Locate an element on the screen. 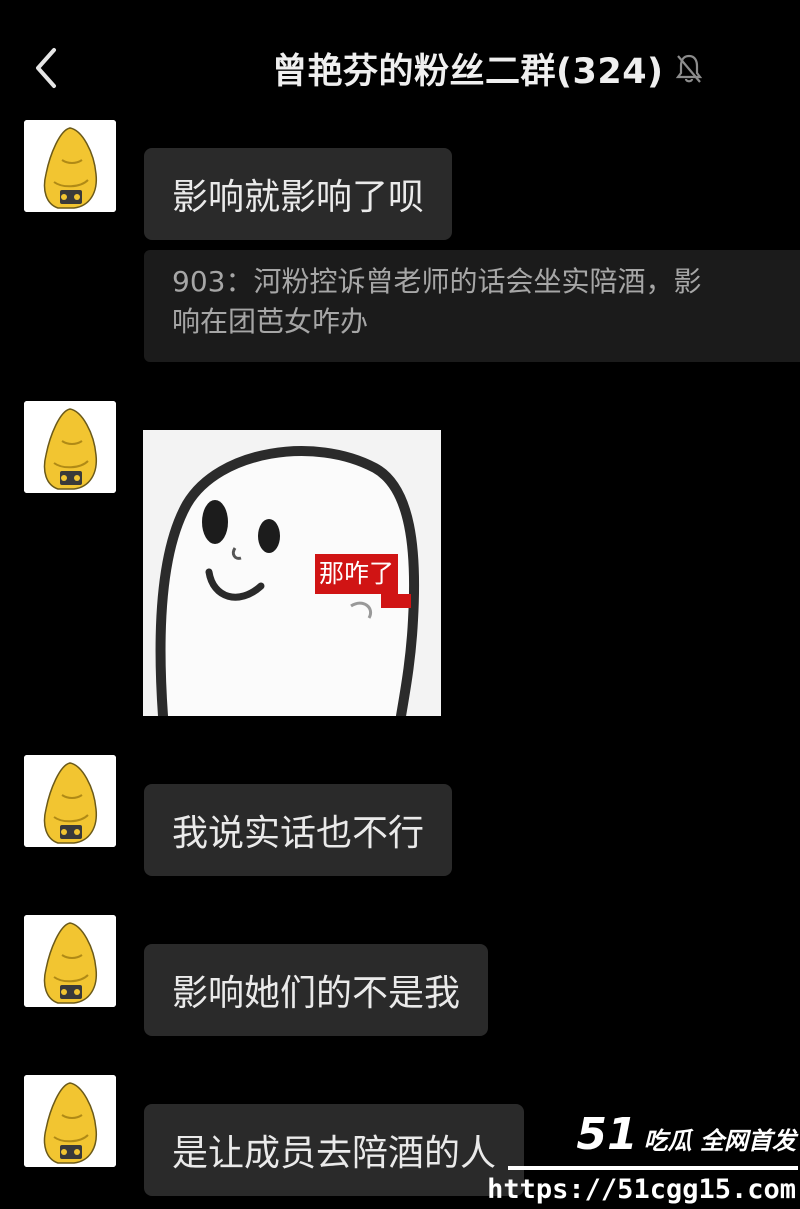  message-bubble: 影响她们的不是我 is located at coordinates (316, 990).